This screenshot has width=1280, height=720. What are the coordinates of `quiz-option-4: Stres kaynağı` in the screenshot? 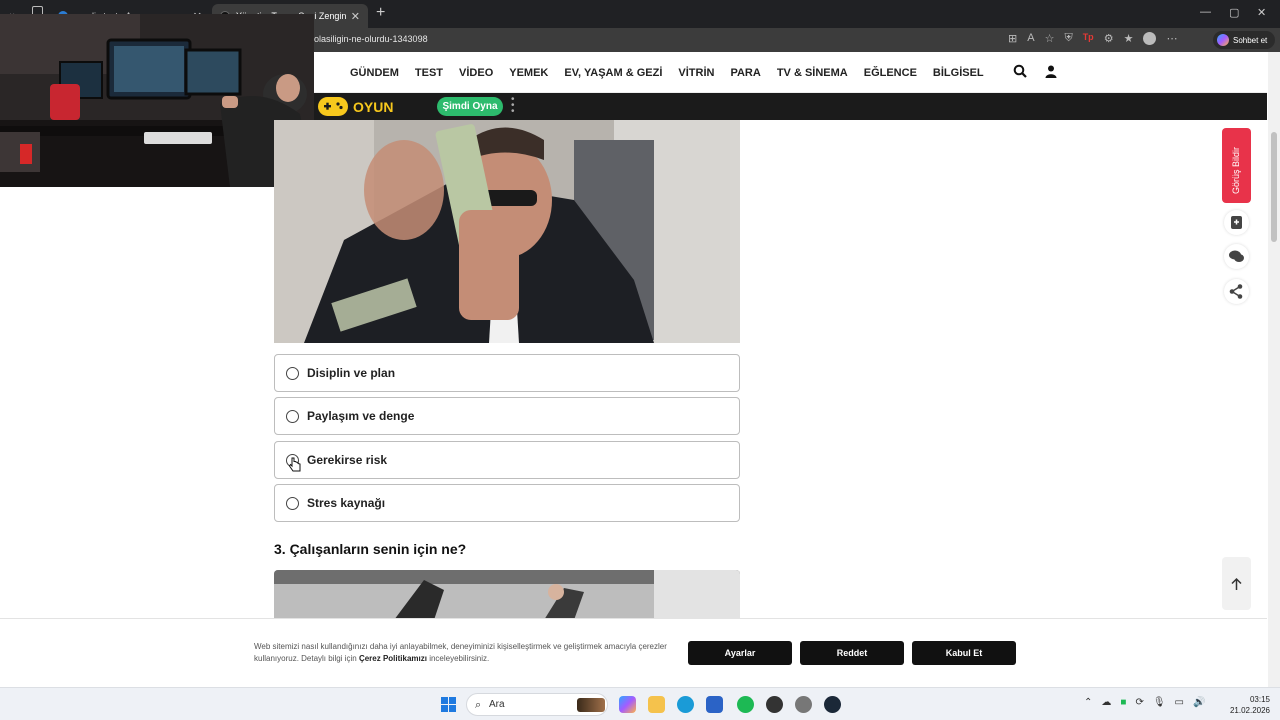 It's located at (507, 503).